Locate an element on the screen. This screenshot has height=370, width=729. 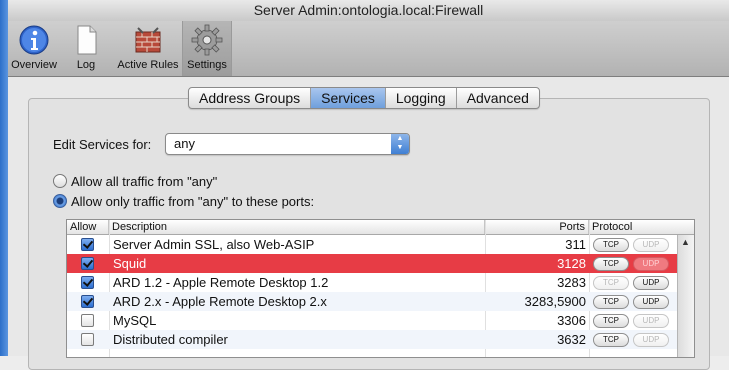
toolbar-log-button: Log is located at coordinates (86, 48).